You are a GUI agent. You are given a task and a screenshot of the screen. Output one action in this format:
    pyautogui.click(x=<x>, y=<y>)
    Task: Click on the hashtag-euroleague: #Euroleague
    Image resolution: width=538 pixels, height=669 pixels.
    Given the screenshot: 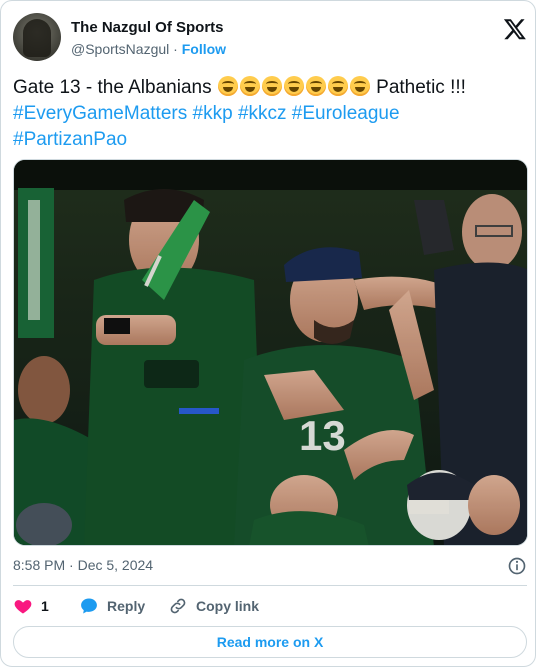 What is the action you would take?
    pyautogui.click(x=346, y=113)
    